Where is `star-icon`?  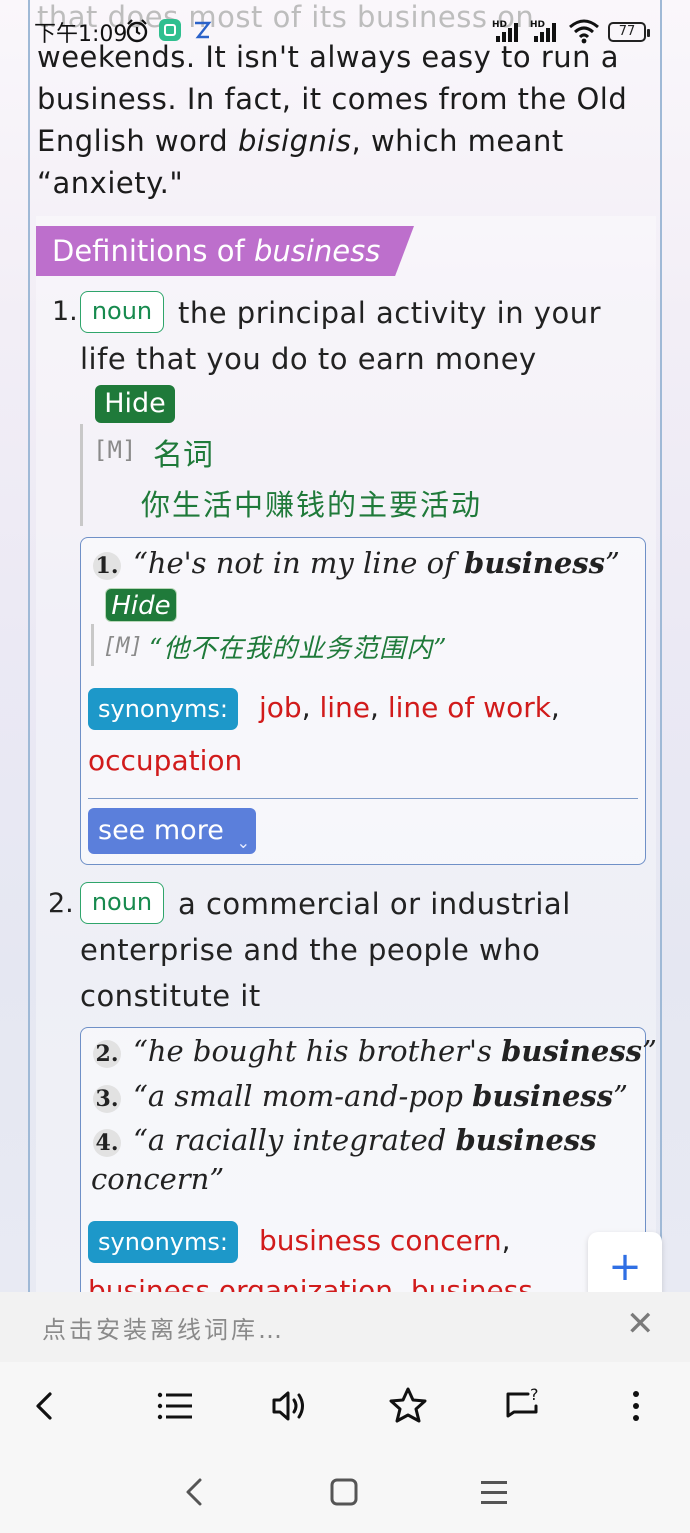
star-icon is located at coordinates (408, 1406).